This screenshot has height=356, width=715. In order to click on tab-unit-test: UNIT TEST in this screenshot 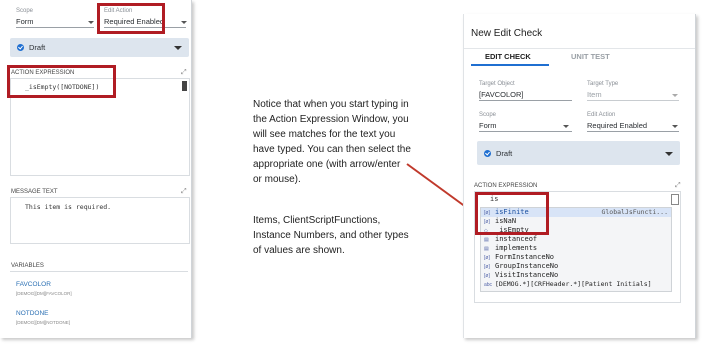, I will do `click(590, 56)`.